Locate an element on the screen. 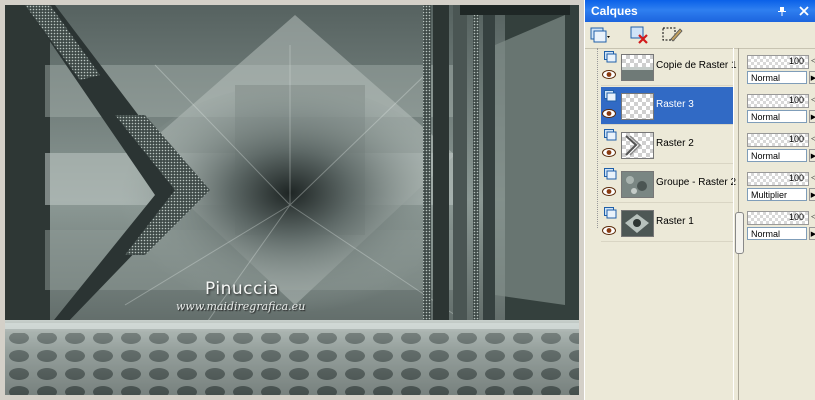 The height and width of the screenshot is (400, 815). delete-layer-icon is located at coordinates (640, 35).